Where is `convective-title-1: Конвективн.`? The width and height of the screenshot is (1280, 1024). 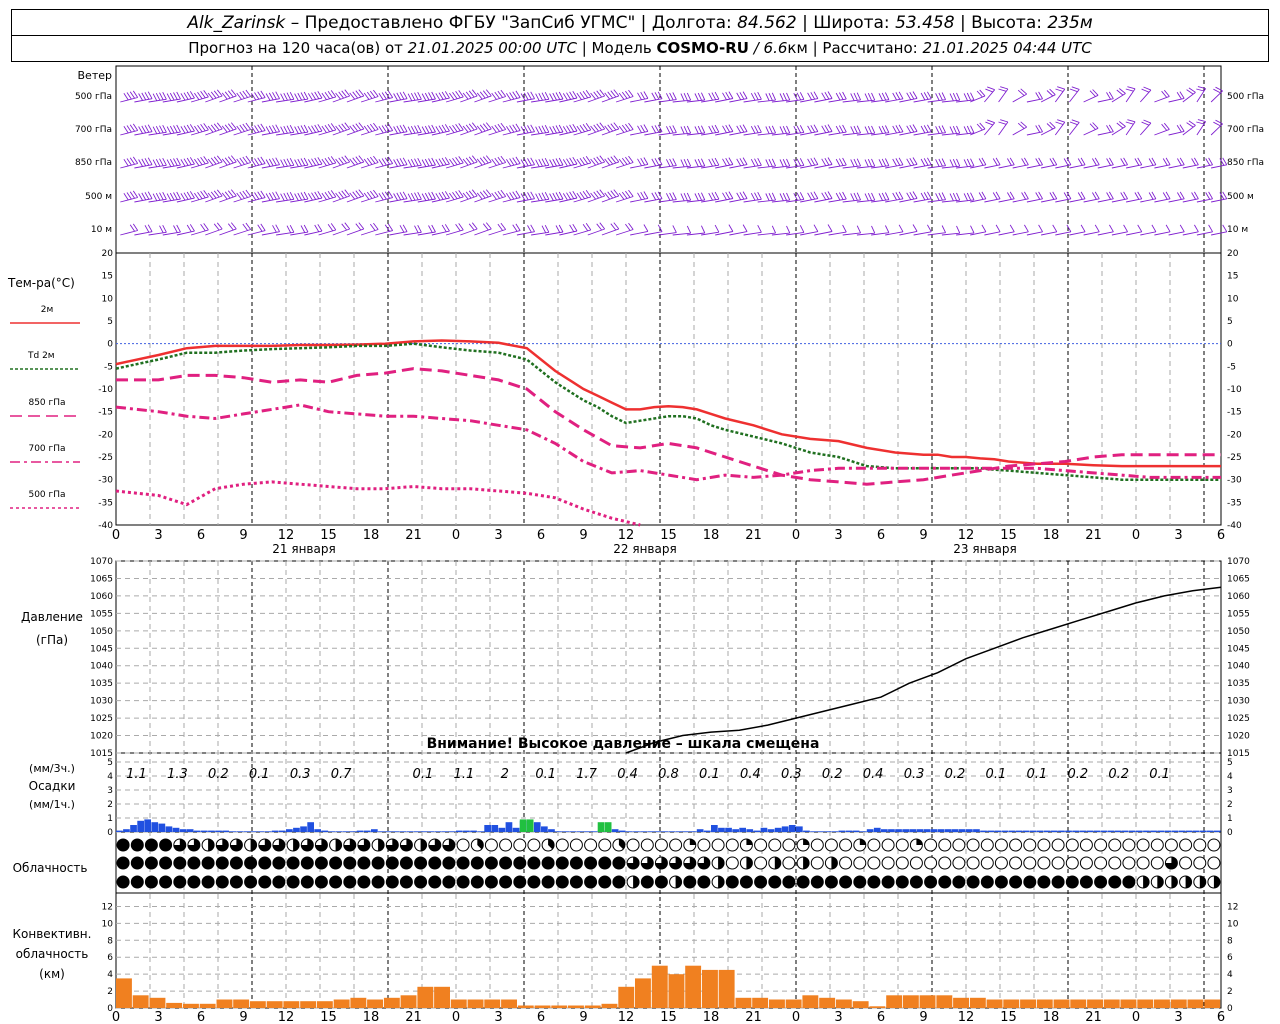 convective-title-1: Конвективн. is located at coordinates (52, 934).